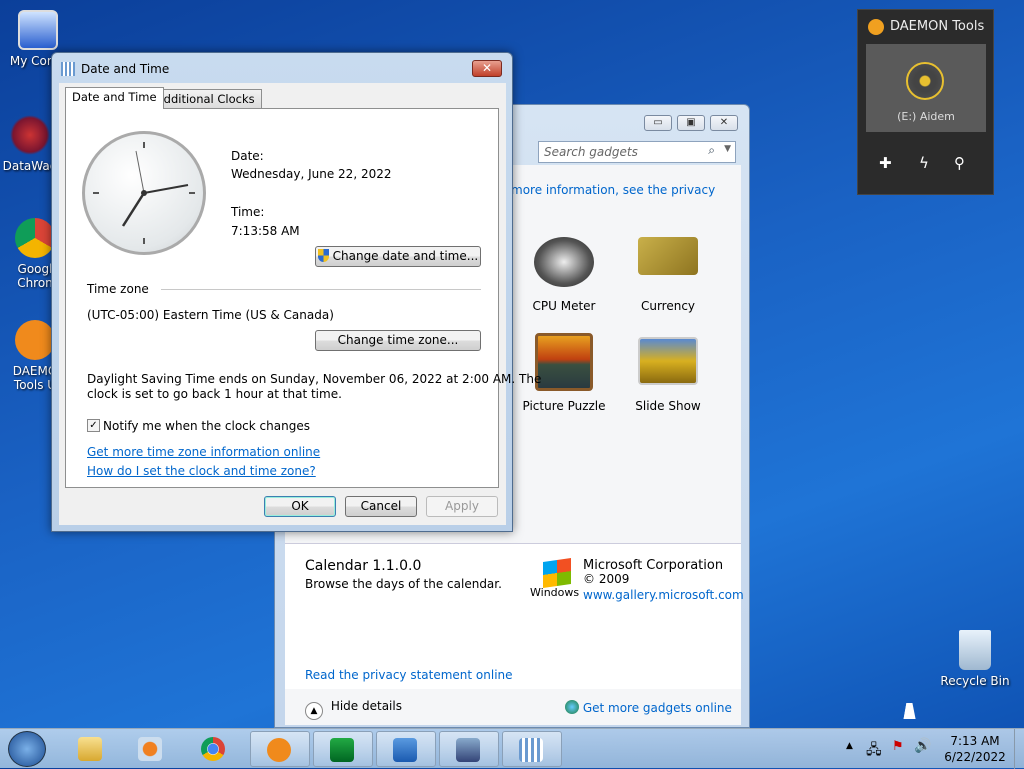 The image size is (1024, 769). Describe the element at coordinates (691, 123) in the screenshot. I see `maximize-button: ▣` at that location.